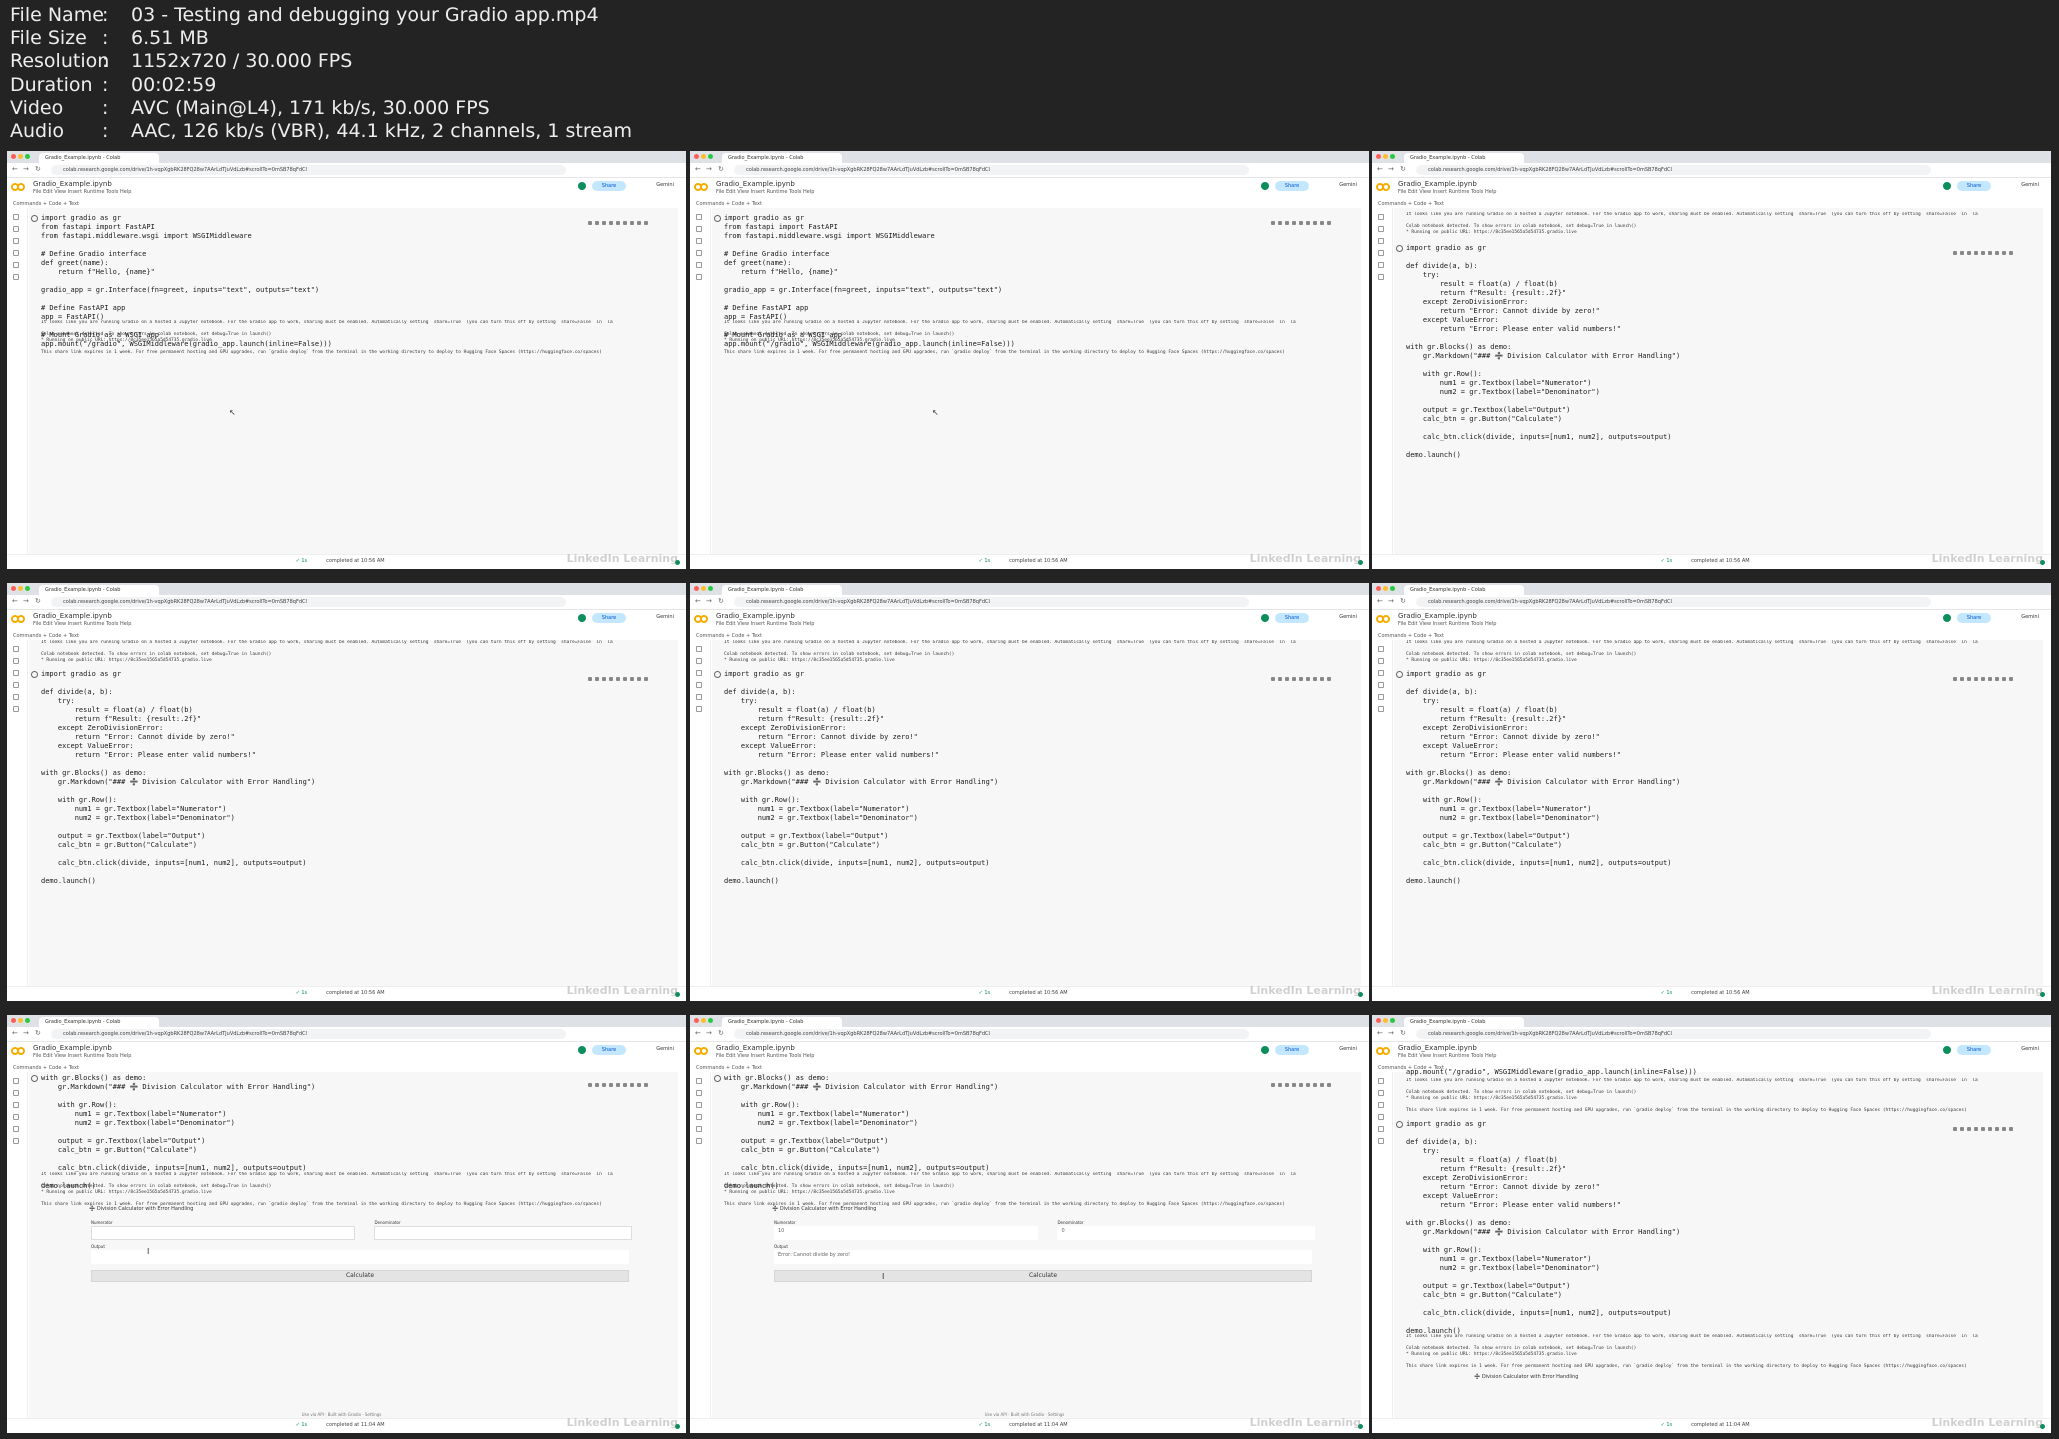 The image size is (2059, 1439). I want to click on output-field: Error: Cannot divide by zero!, so click(1043, 1257).